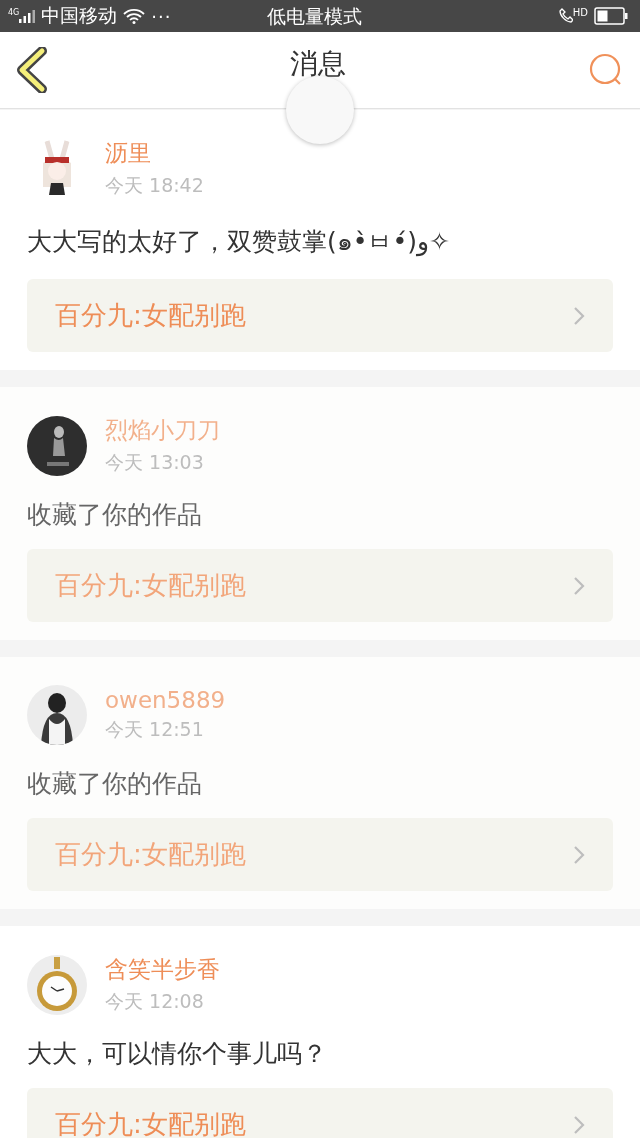 Image resolution: width=640 pixels, height=1138 pixels. Describe the element at coordinates (165, 700) in the screenshot. I see `user-name: owen5889` at that location.